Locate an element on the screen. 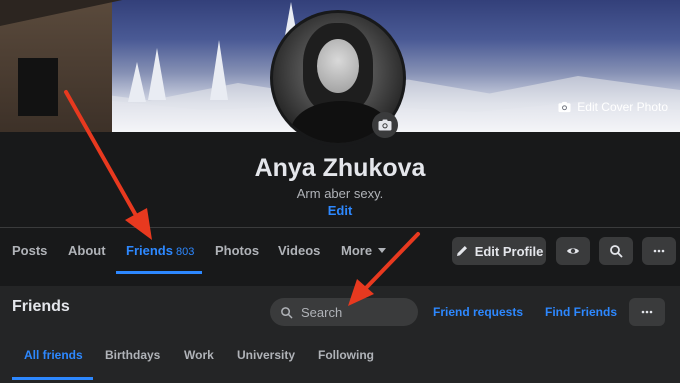  friend-requests-link: Friend requests is located at coordinates (478, 312).